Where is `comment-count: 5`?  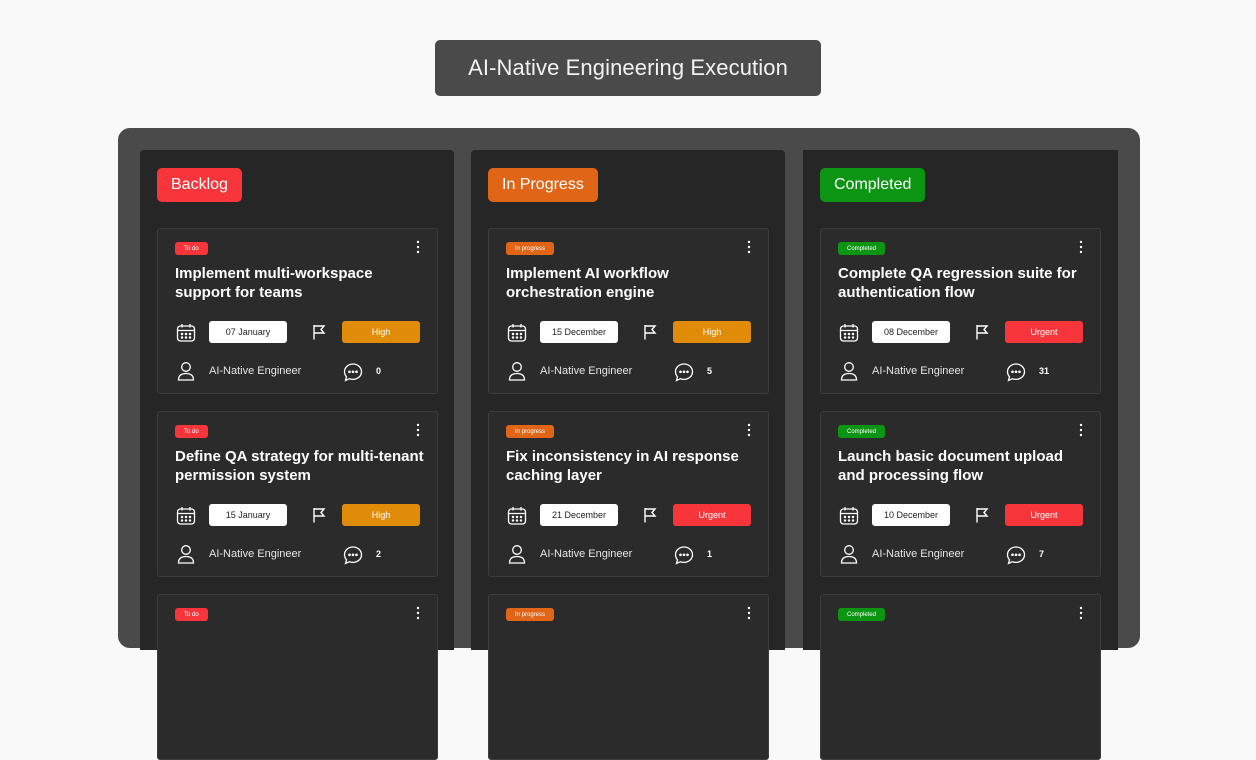
comment-count: 5 is located at coordinates (710, 371).